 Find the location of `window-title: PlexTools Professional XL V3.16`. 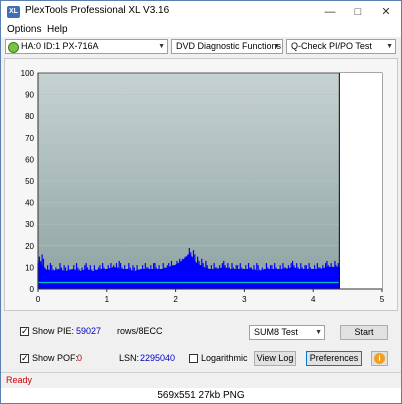

window-title: PlexTools Professional XL V3.16 is located at coordinates (97, 10).